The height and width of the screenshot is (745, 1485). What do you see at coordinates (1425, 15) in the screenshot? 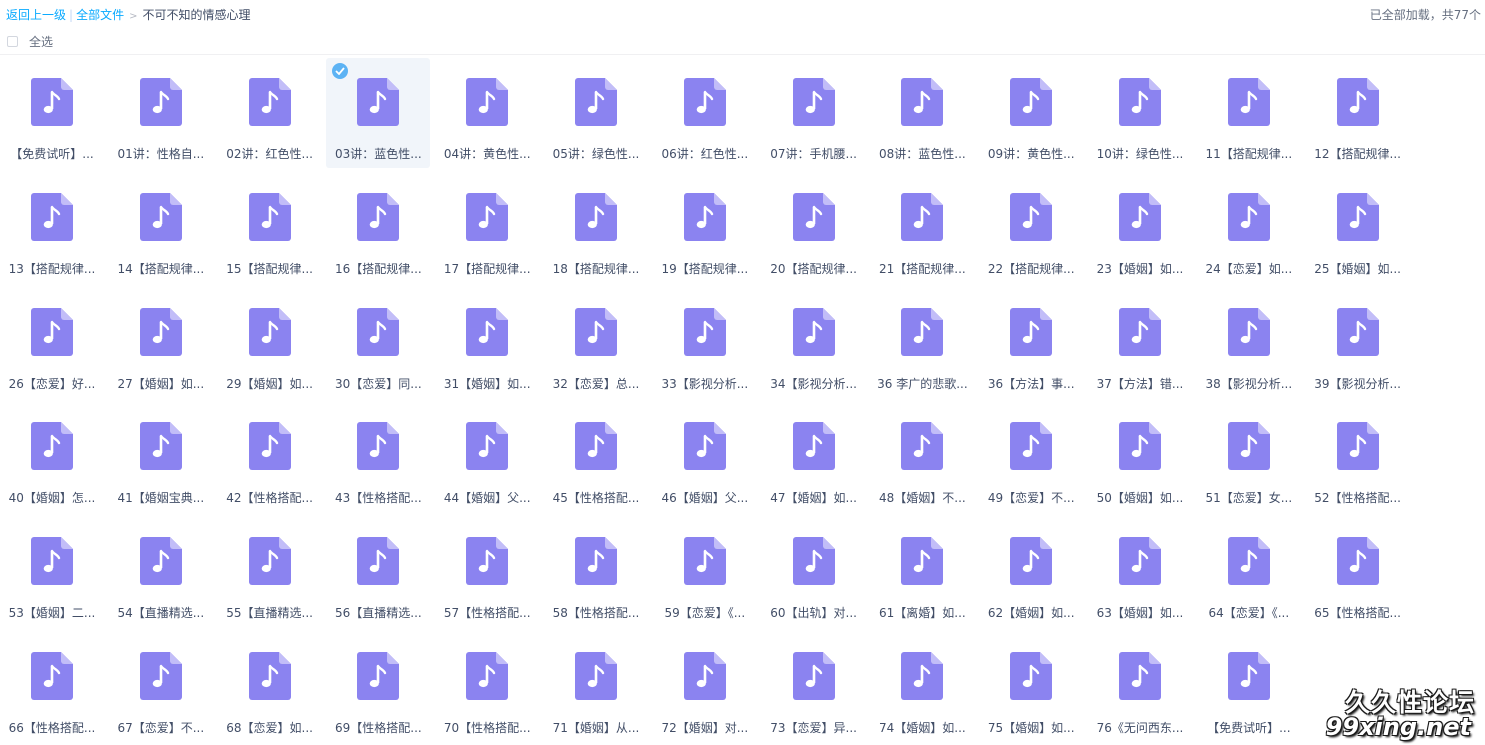
I see `loaded-status: 已全部加载，共77个` at bounding box center [1425, 15].